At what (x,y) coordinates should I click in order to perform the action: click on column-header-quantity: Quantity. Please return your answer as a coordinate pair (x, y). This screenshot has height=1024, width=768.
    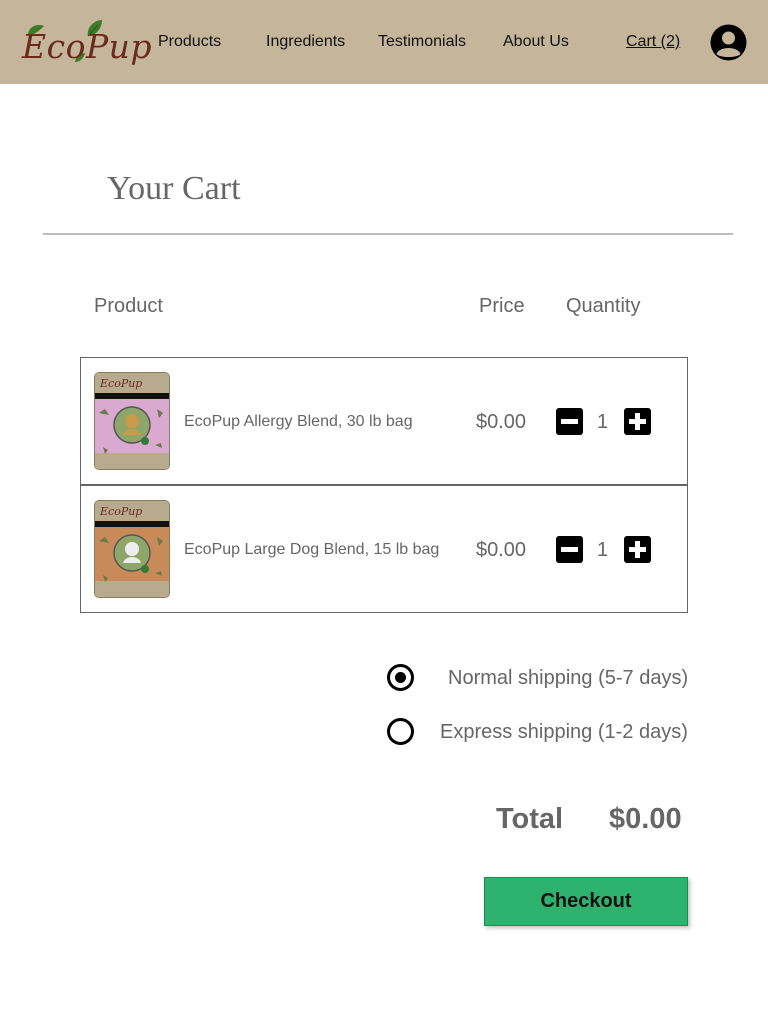
    Looking at the image, I should click on (603, 306).